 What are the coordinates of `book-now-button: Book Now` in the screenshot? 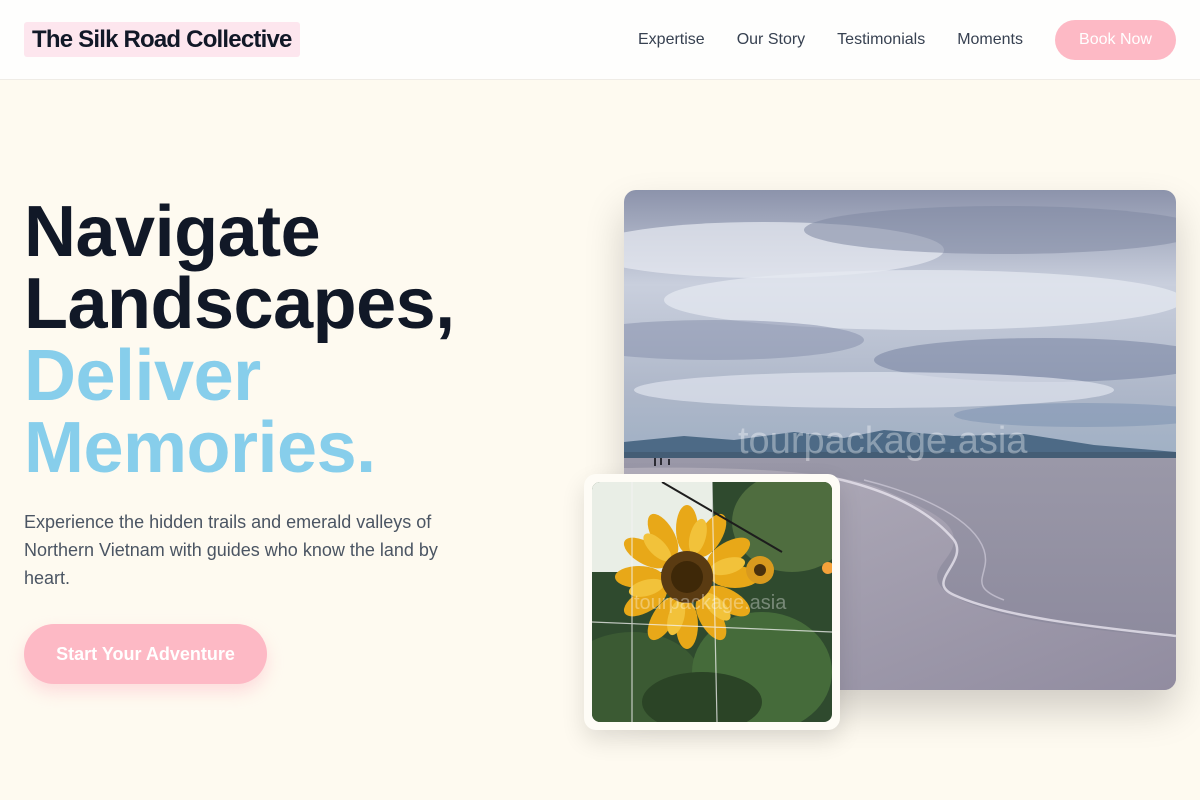 It's located at (1115, 40).